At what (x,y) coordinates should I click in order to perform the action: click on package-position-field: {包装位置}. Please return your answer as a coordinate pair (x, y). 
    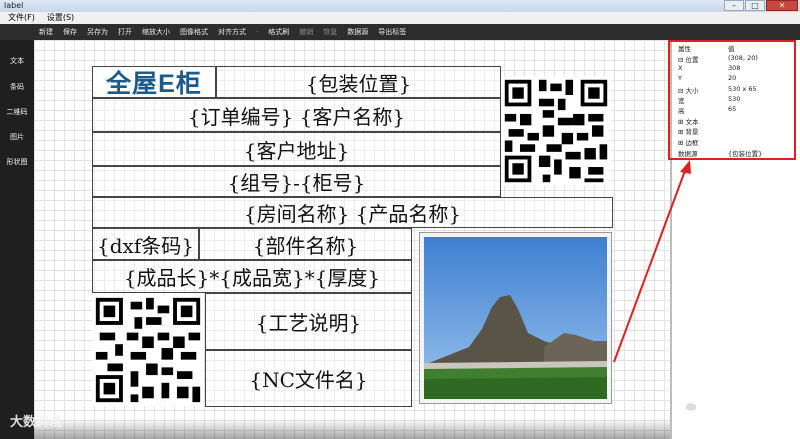
    Looking at the image, I should click on (358, 82).